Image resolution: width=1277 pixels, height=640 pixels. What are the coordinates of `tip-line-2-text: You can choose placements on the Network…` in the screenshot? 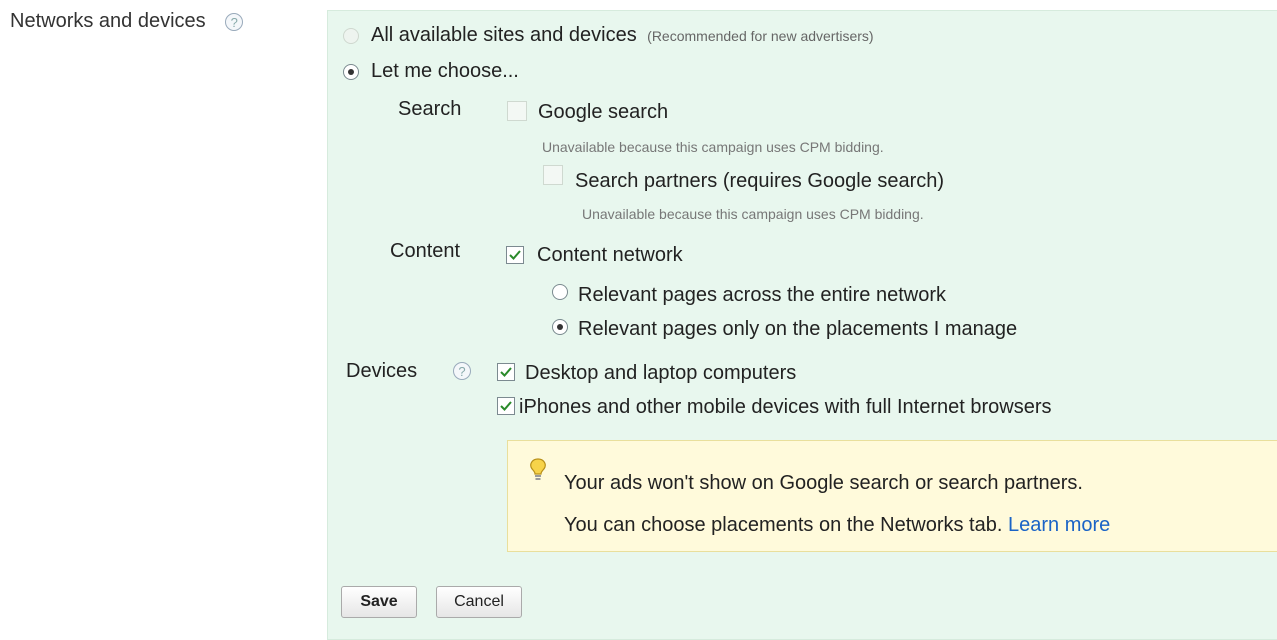 It's located at (783, 525).